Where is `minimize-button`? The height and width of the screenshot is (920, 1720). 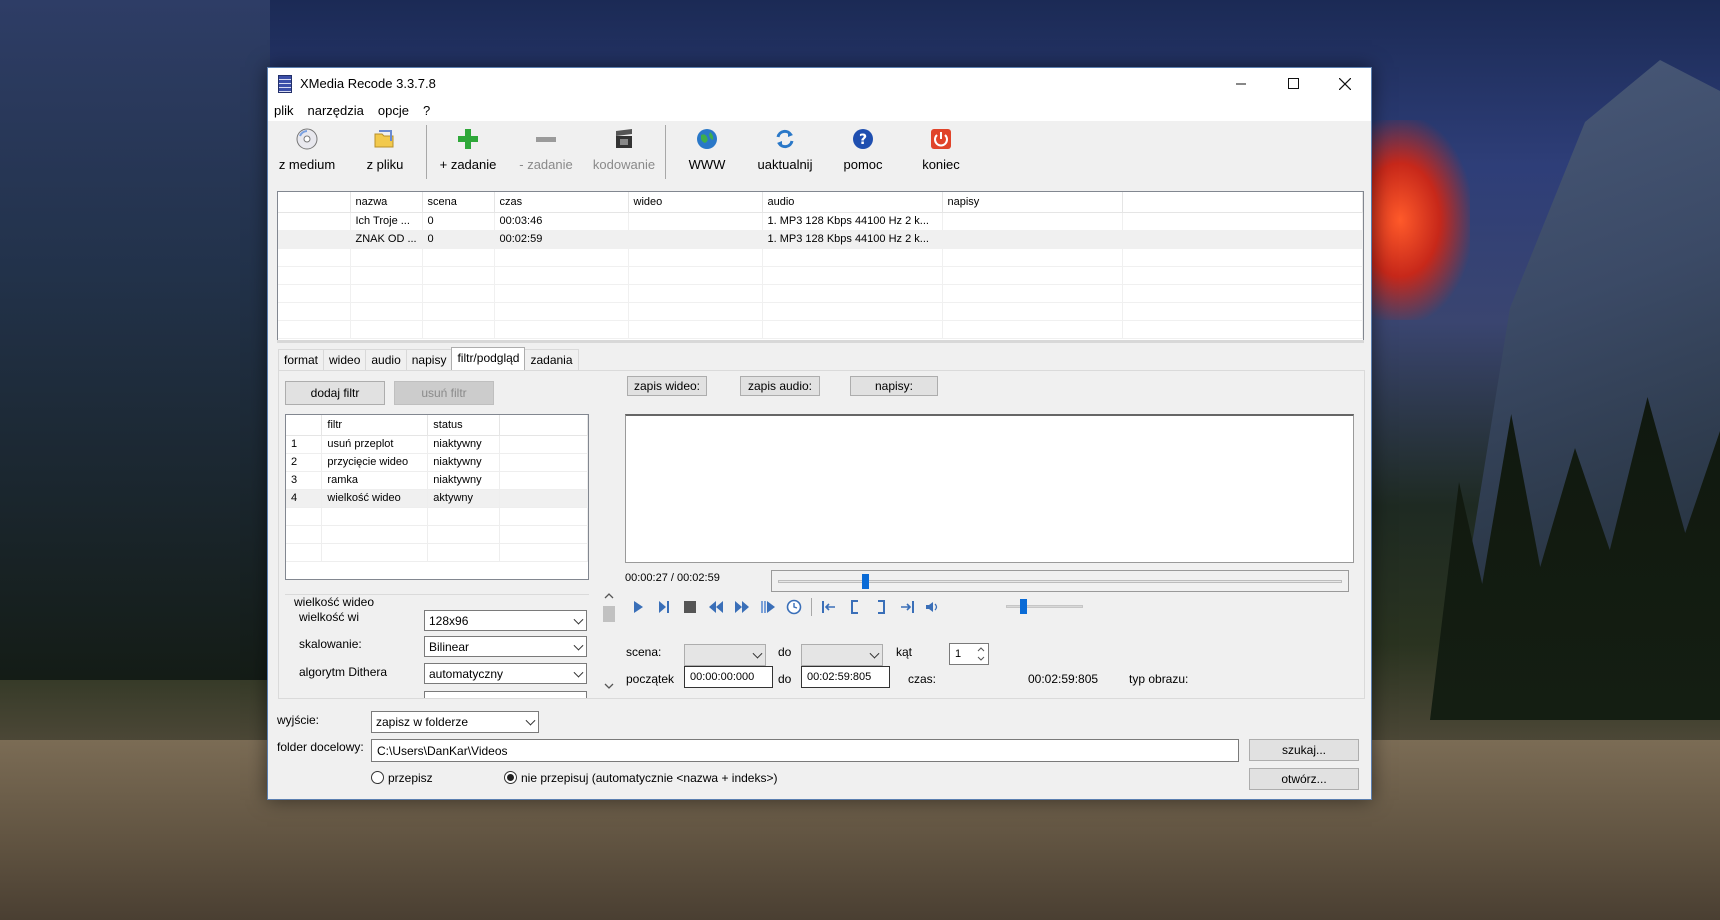 minimize-button is located at coordinates (1241, 83).